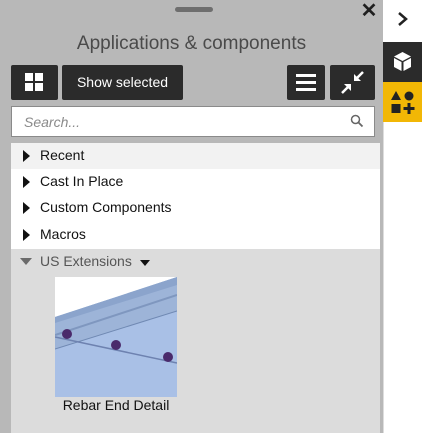 This screenshot has height=433, width=422. I want to click on collapse-arrows-icon, so click(352, 82).